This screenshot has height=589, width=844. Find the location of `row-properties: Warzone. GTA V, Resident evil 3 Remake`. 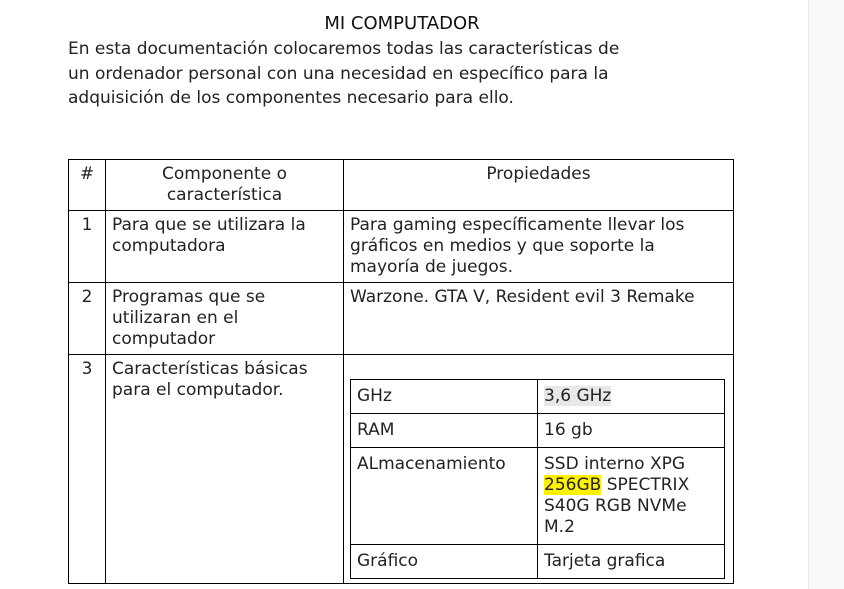

row-properties: Warzone. GTA V, Resident evil 3 Remake is located at coordinates (538, 318).